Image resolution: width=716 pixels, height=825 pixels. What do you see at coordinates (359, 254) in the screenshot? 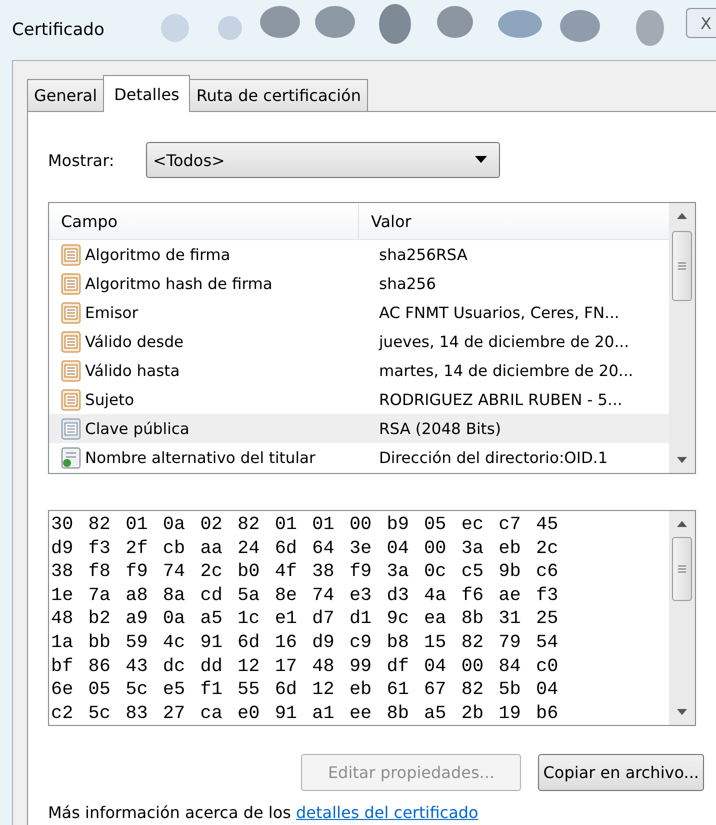
I see `field-row: Algoritmo de firma sha256RSA` at bounding box center [359, 254].